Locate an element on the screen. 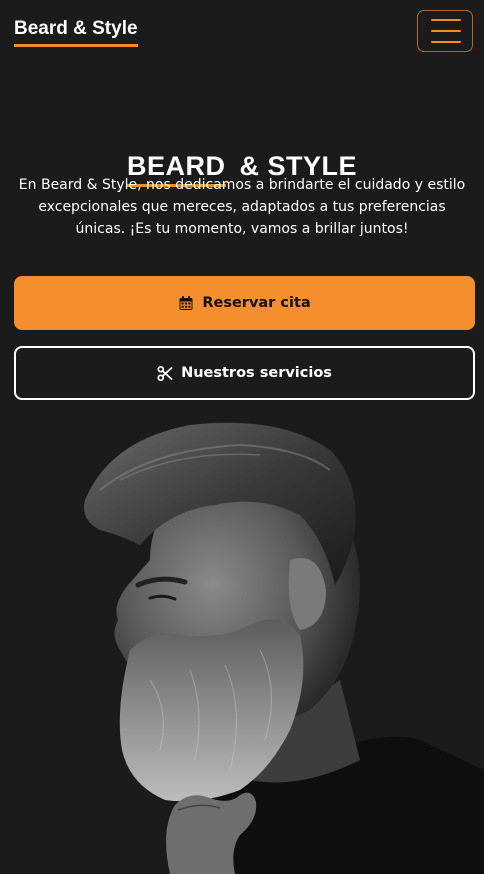 The image size is (484, 874). menu-toggle-button is located at coordinates (445, 31).